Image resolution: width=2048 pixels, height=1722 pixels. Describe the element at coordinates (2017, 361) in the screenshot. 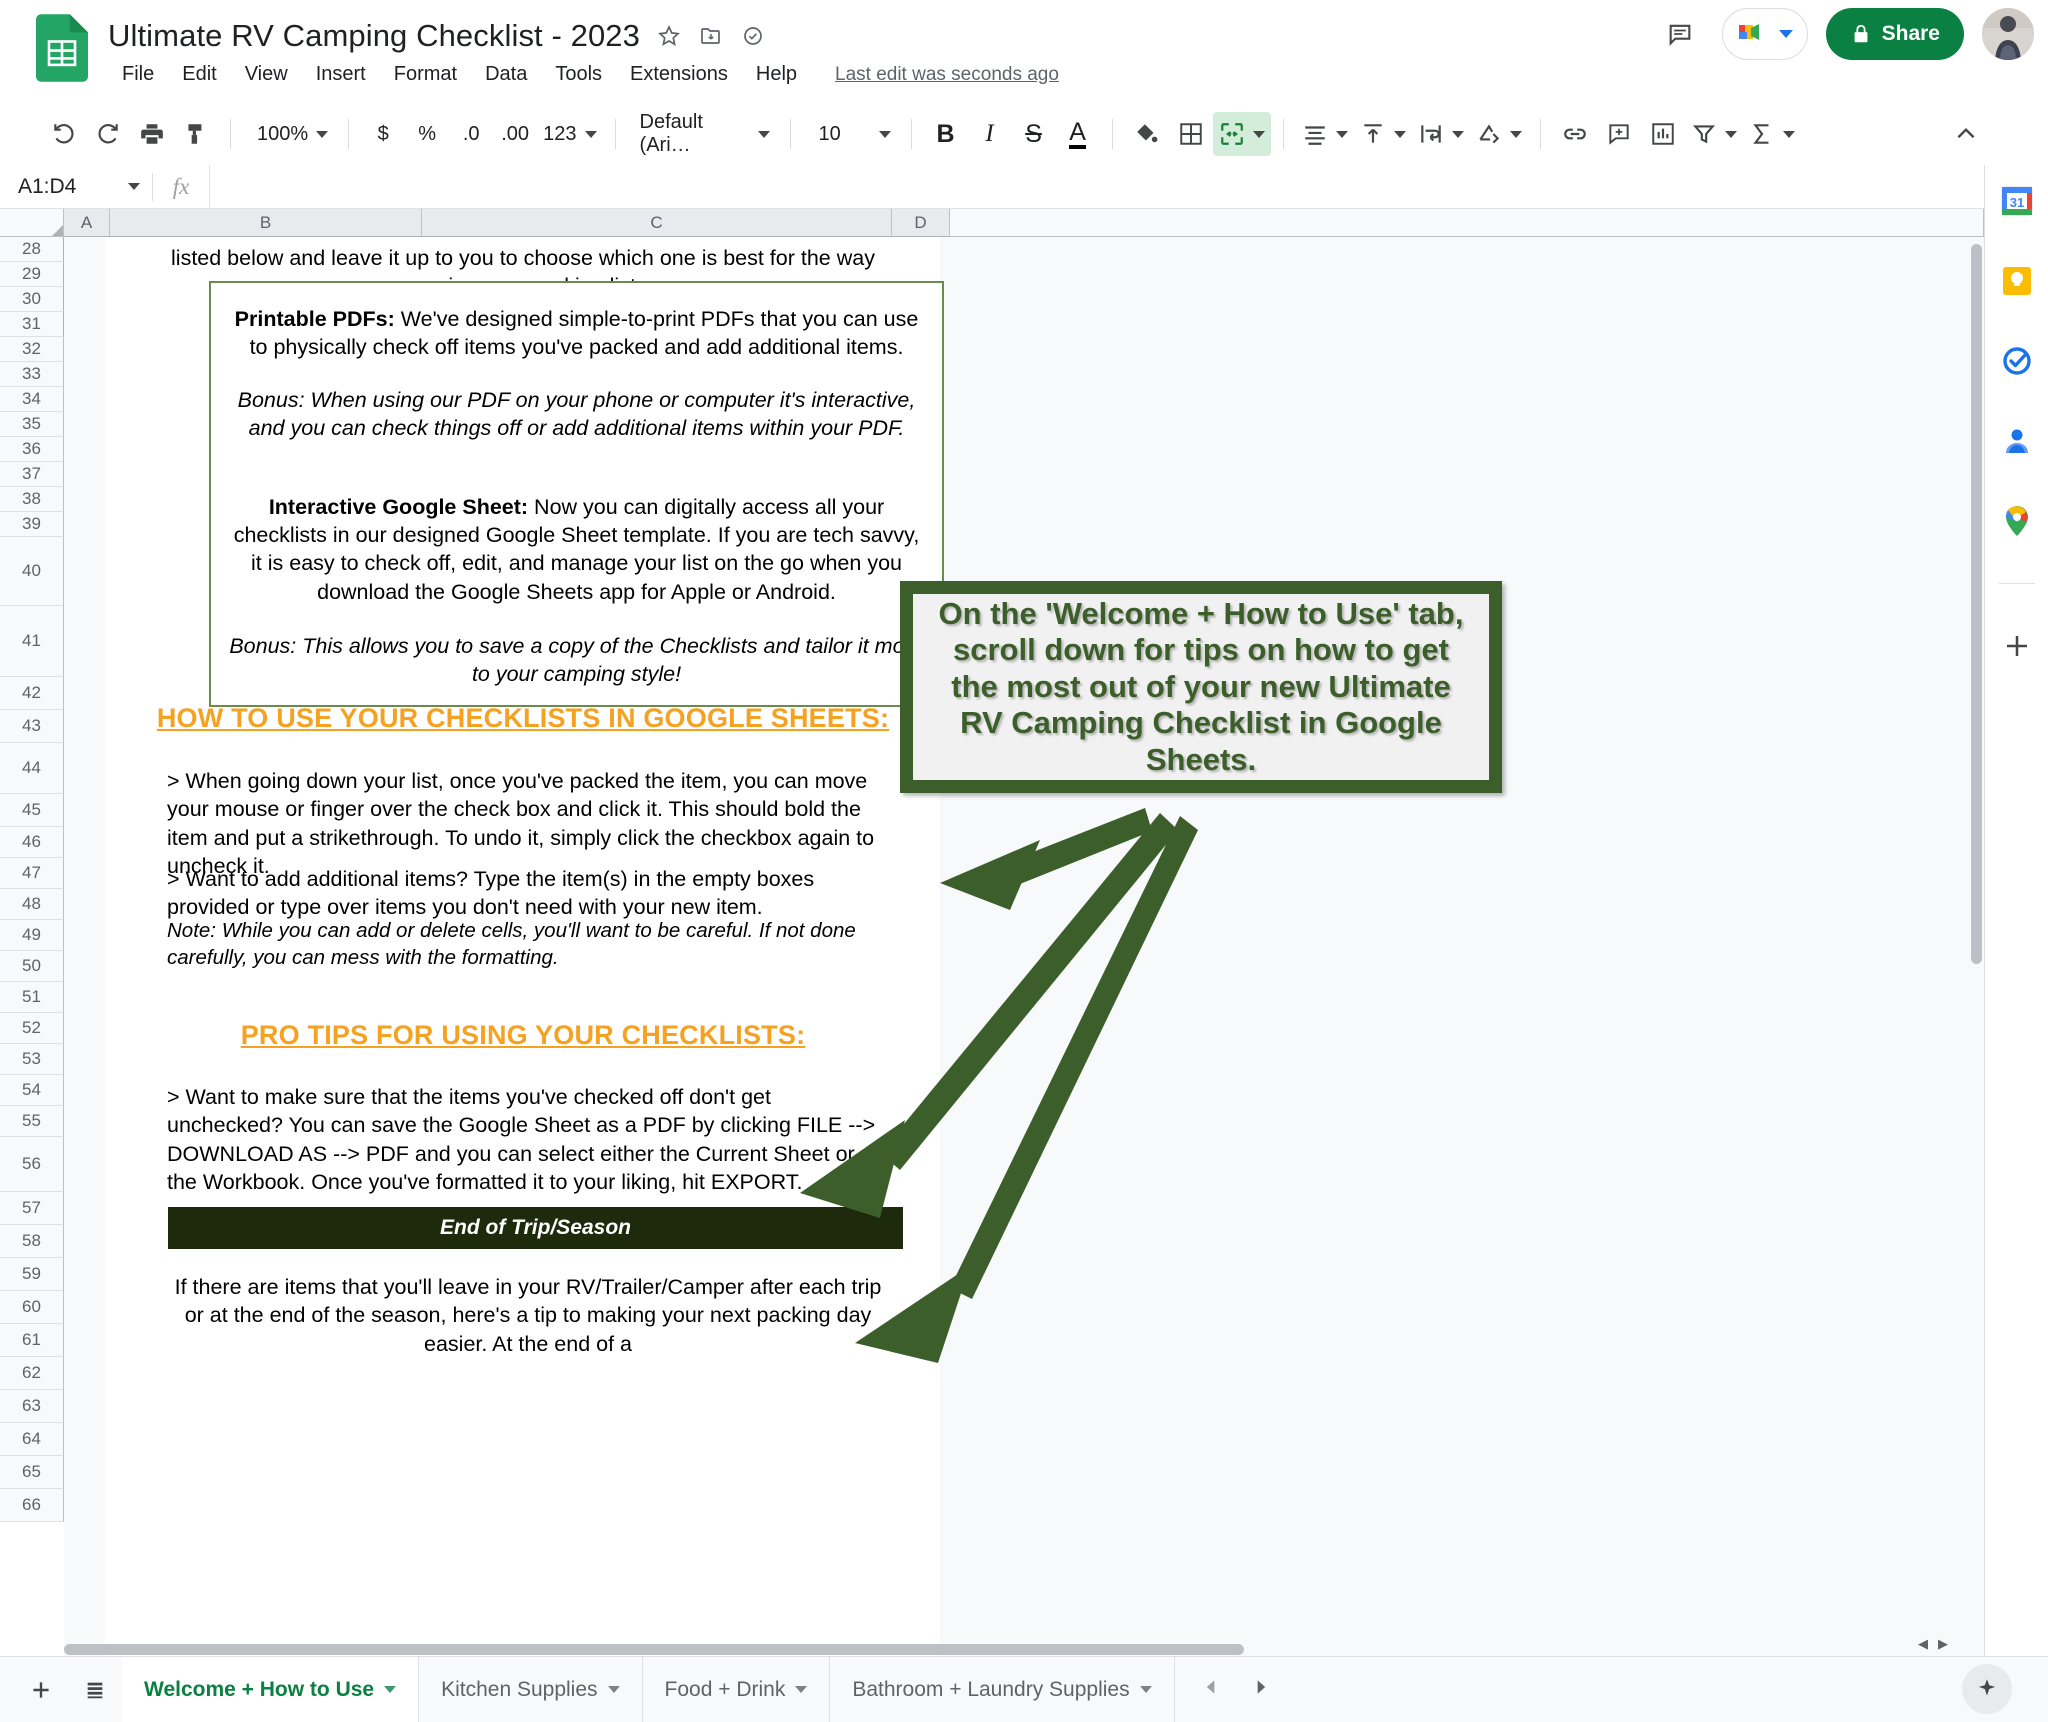

I see `google-tasks-icon` at that location.